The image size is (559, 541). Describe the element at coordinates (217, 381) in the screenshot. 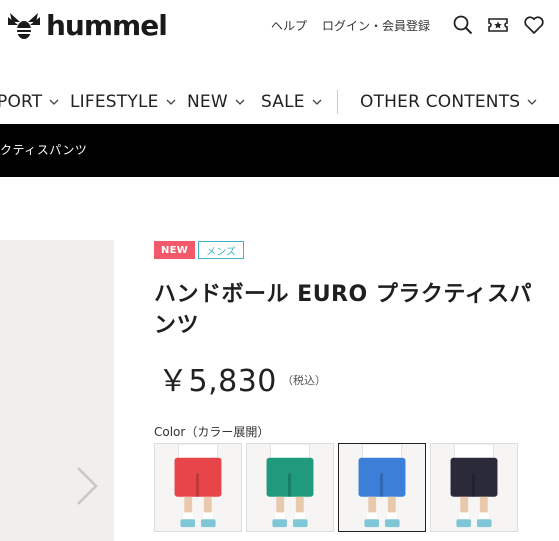

I see `product-price: ￥5,830` at that location.